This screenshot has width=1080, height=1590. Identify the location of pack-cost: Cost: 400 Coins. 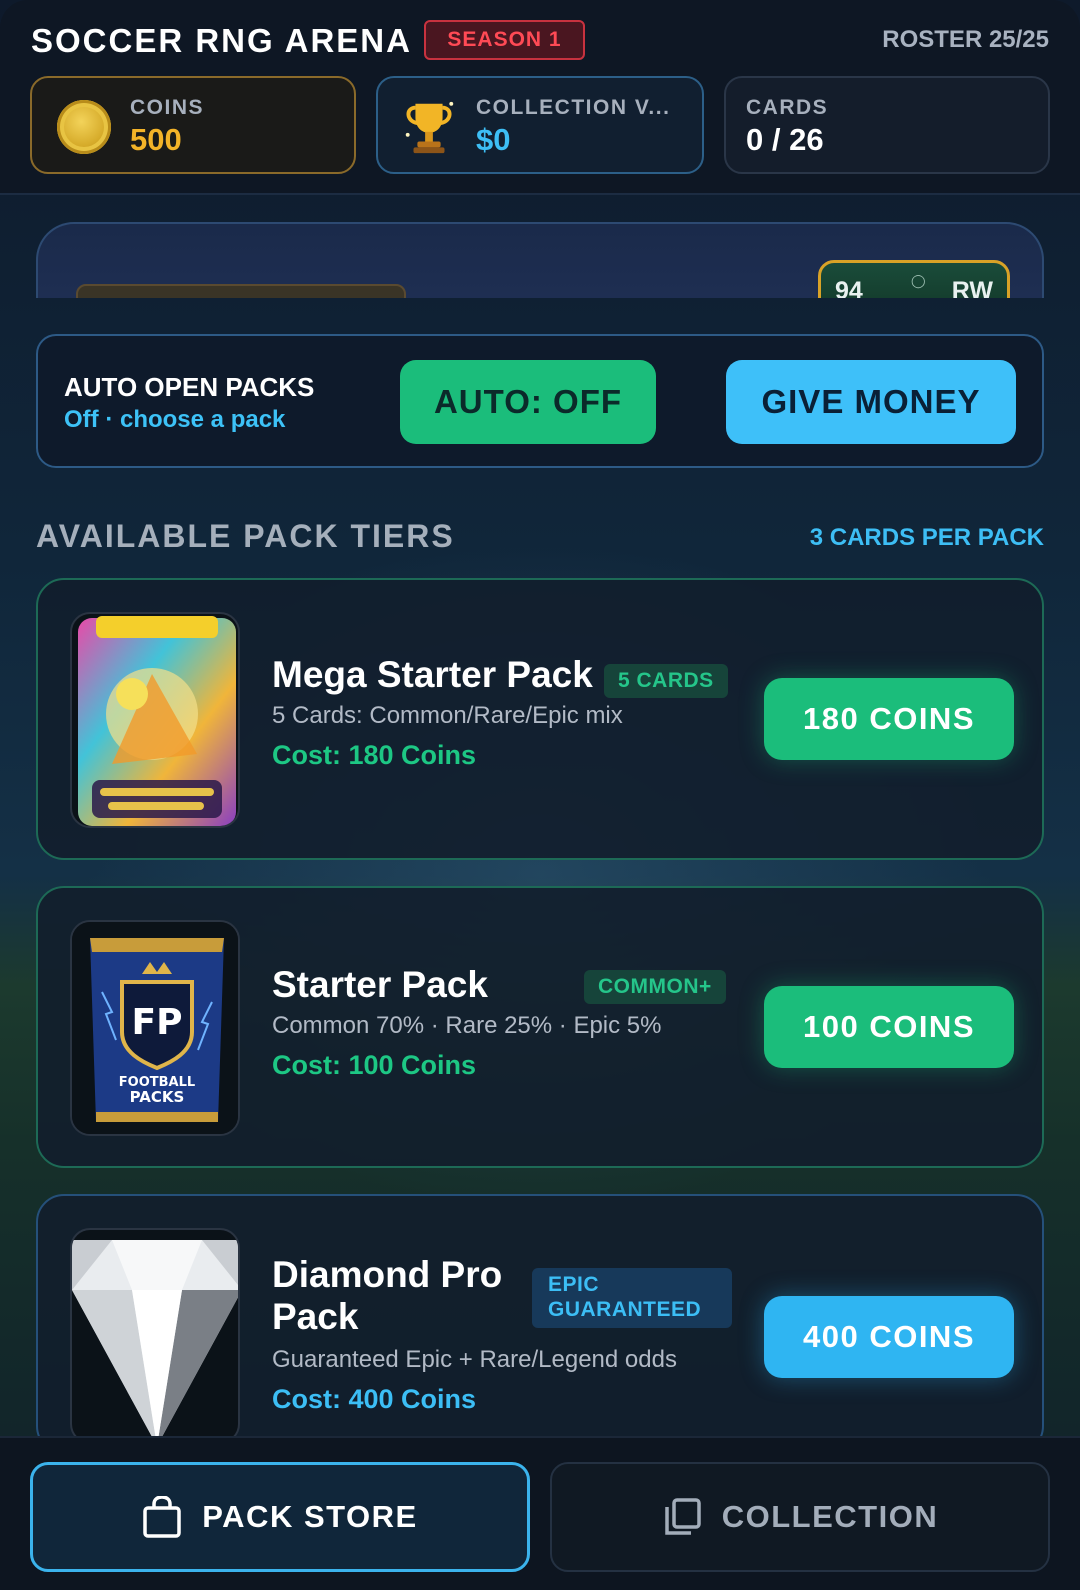
(374, 1399).